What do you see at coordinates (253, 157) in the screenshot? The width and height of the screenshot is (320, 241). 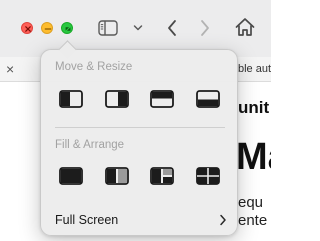 I see `page-title: Ma` at bounding box center [253, 157].